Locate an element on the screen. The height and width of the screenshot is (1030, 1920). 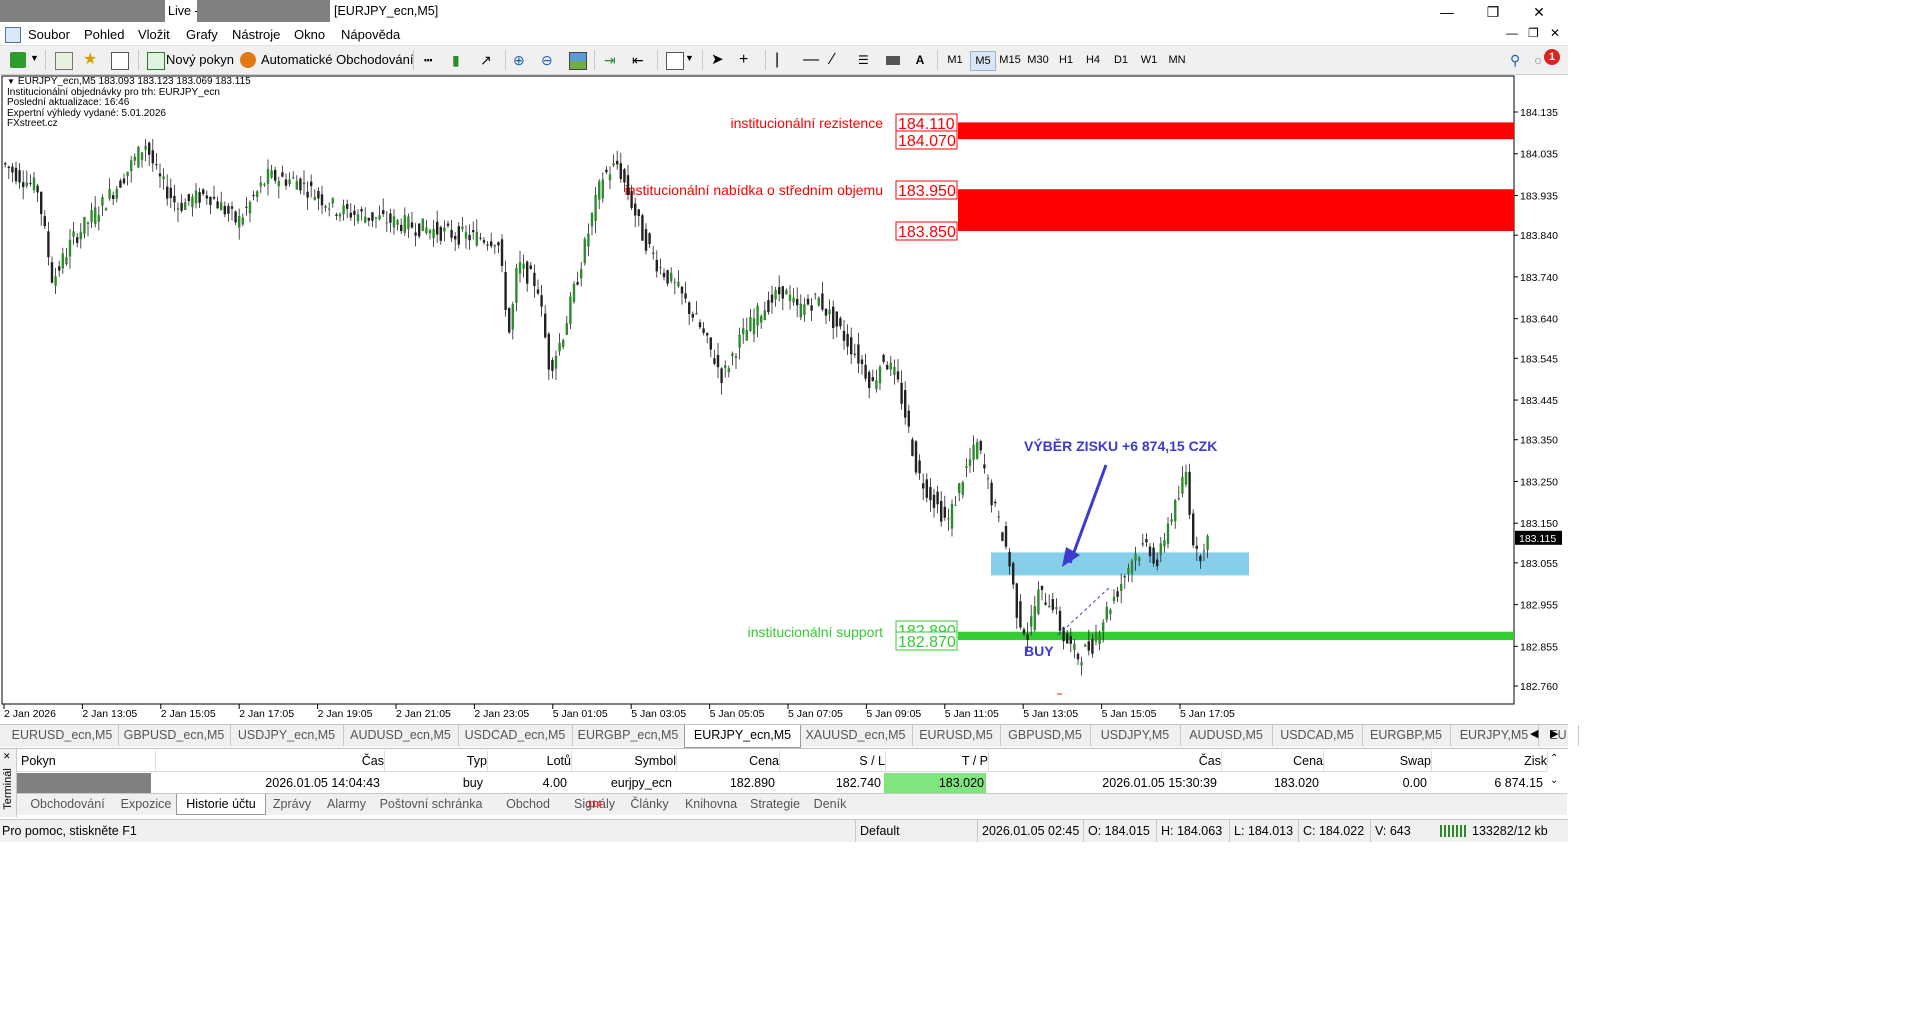
chart-tab: EURGBP,M5 is located at coordinates (1406, 735).